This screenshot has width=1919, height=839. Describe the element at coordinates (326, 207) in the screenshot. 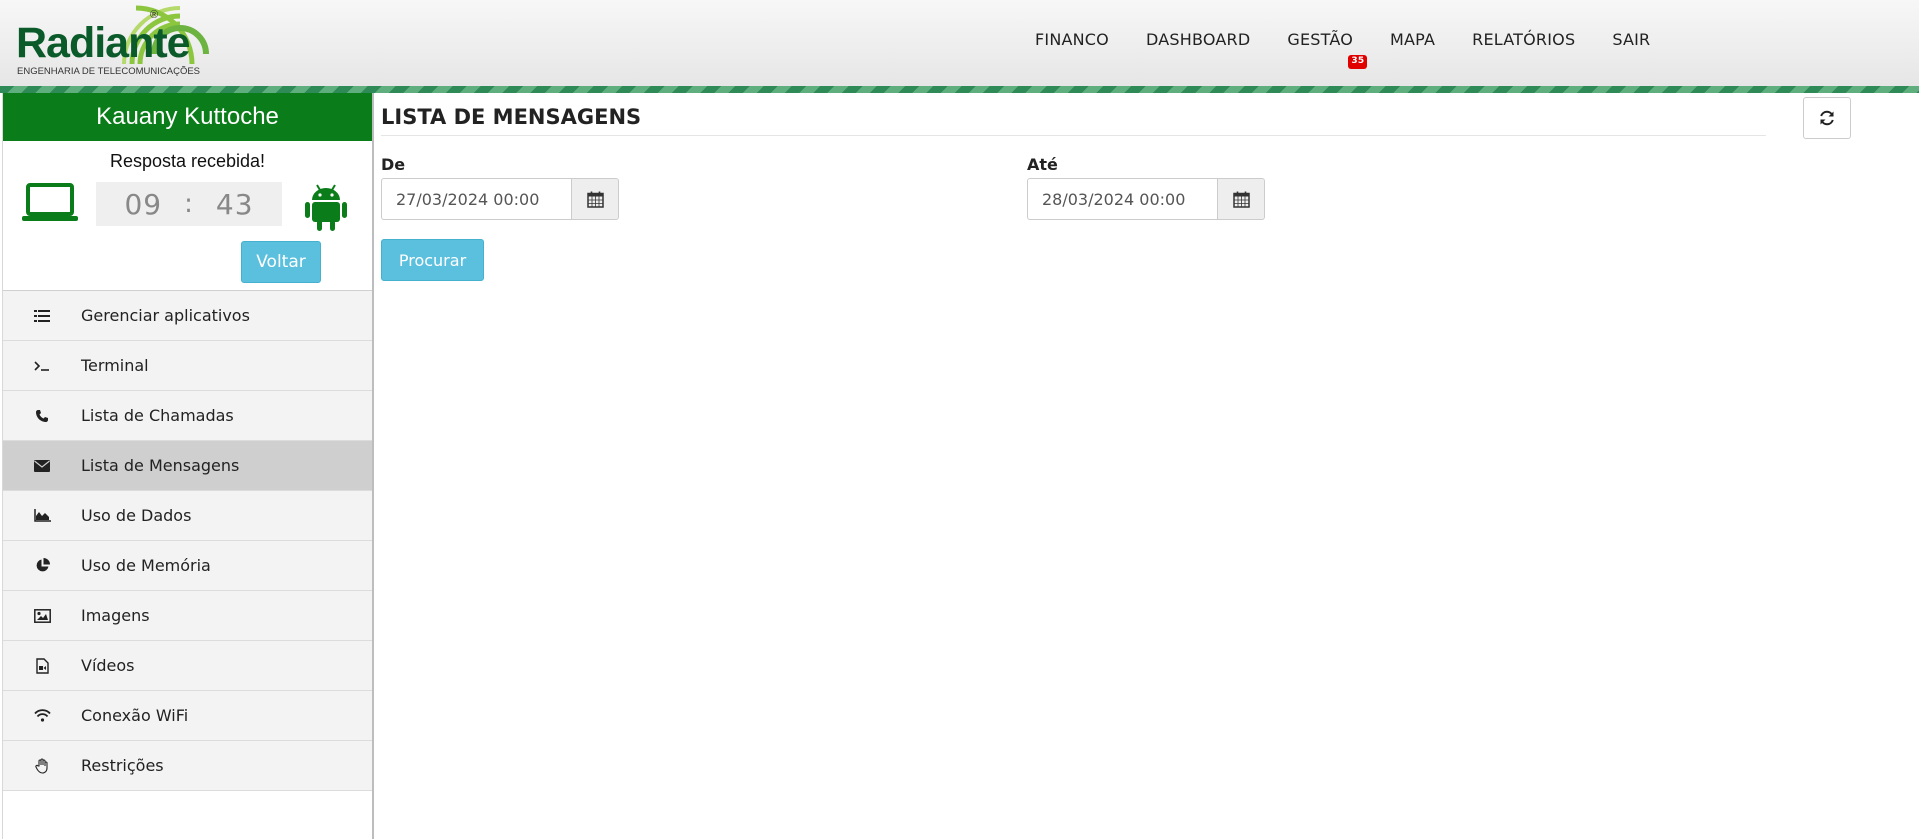

I see `android-icon` at that location.